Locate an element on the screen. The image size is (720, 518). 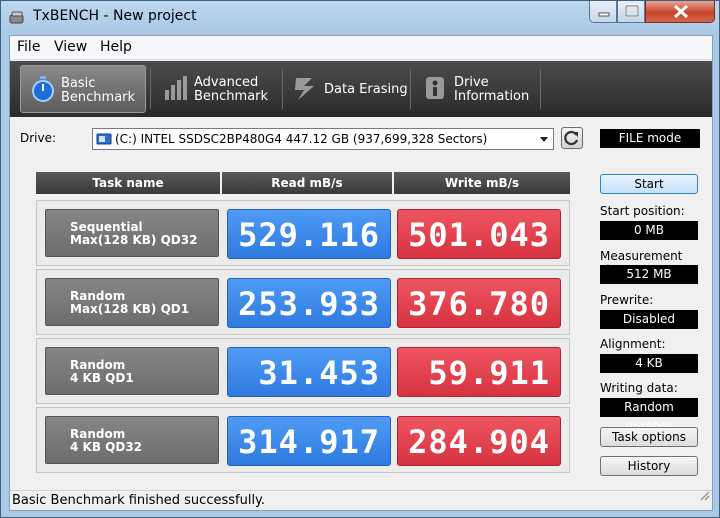
eraser-icon is located at coordinates (306, 88).